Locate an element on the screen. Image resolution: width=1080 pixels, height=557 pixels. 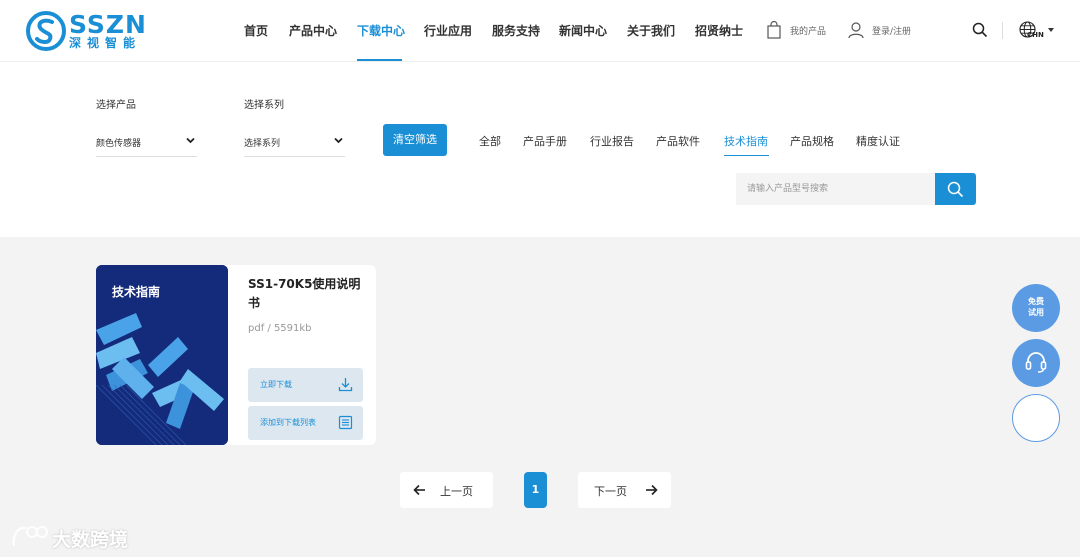
product-select-value: 颜色传感器 is located at coordinates (119, 144).